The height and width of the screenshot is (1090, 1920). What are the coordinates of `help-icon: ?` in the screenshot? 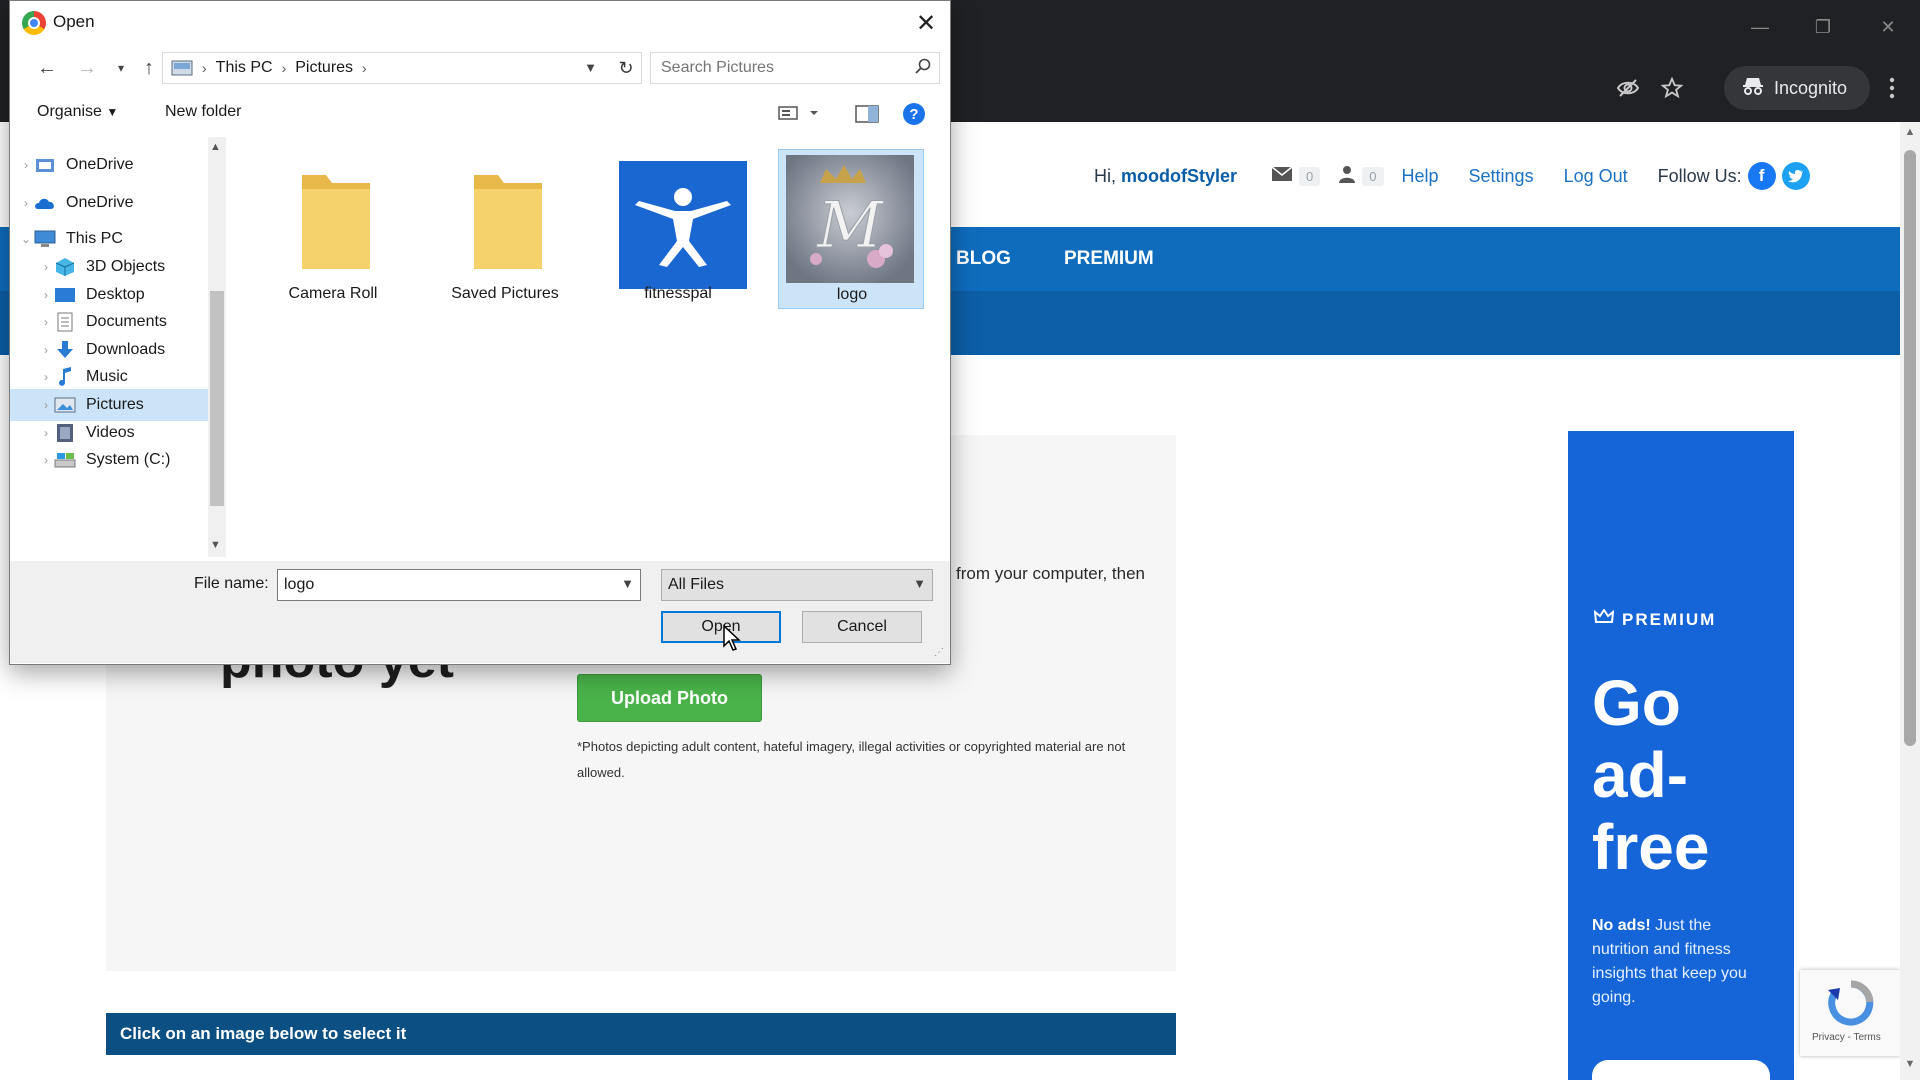 It's located at (914, 114).